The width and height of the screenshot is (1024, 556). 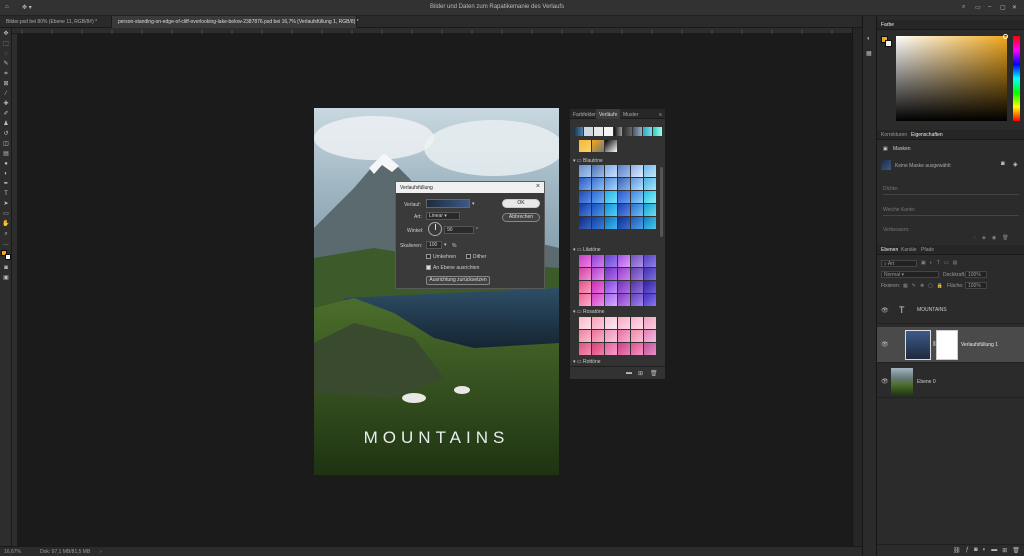 What do you see at coordinates (435, 229) in the screenshot?
I see `angle-dial` at bounding box center [435, 229].